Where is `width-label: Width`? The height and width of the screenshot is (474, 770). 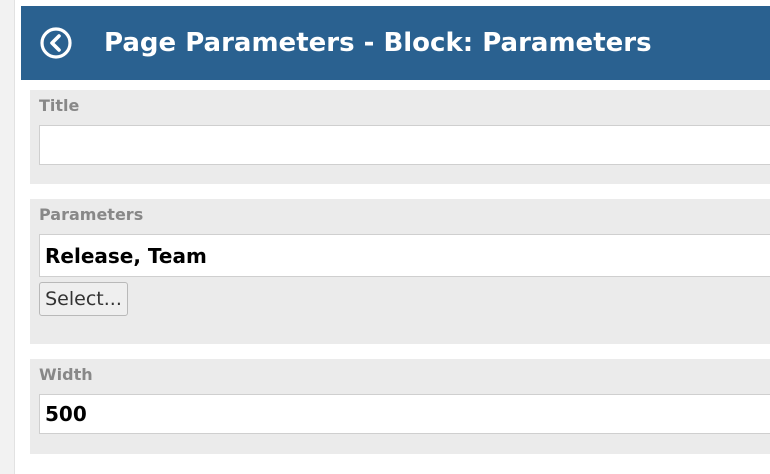
width-label: Width is located at coordinates (66, 374).